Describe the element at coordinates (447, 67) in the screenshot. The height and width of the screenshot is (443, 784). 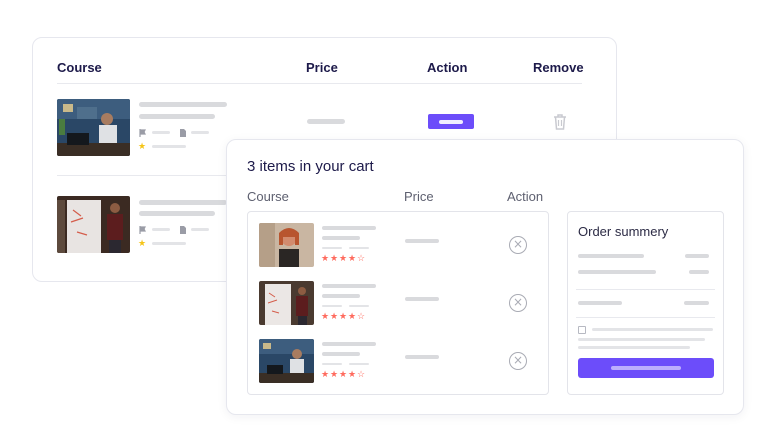
I see `col-header-action: Action` at that location.